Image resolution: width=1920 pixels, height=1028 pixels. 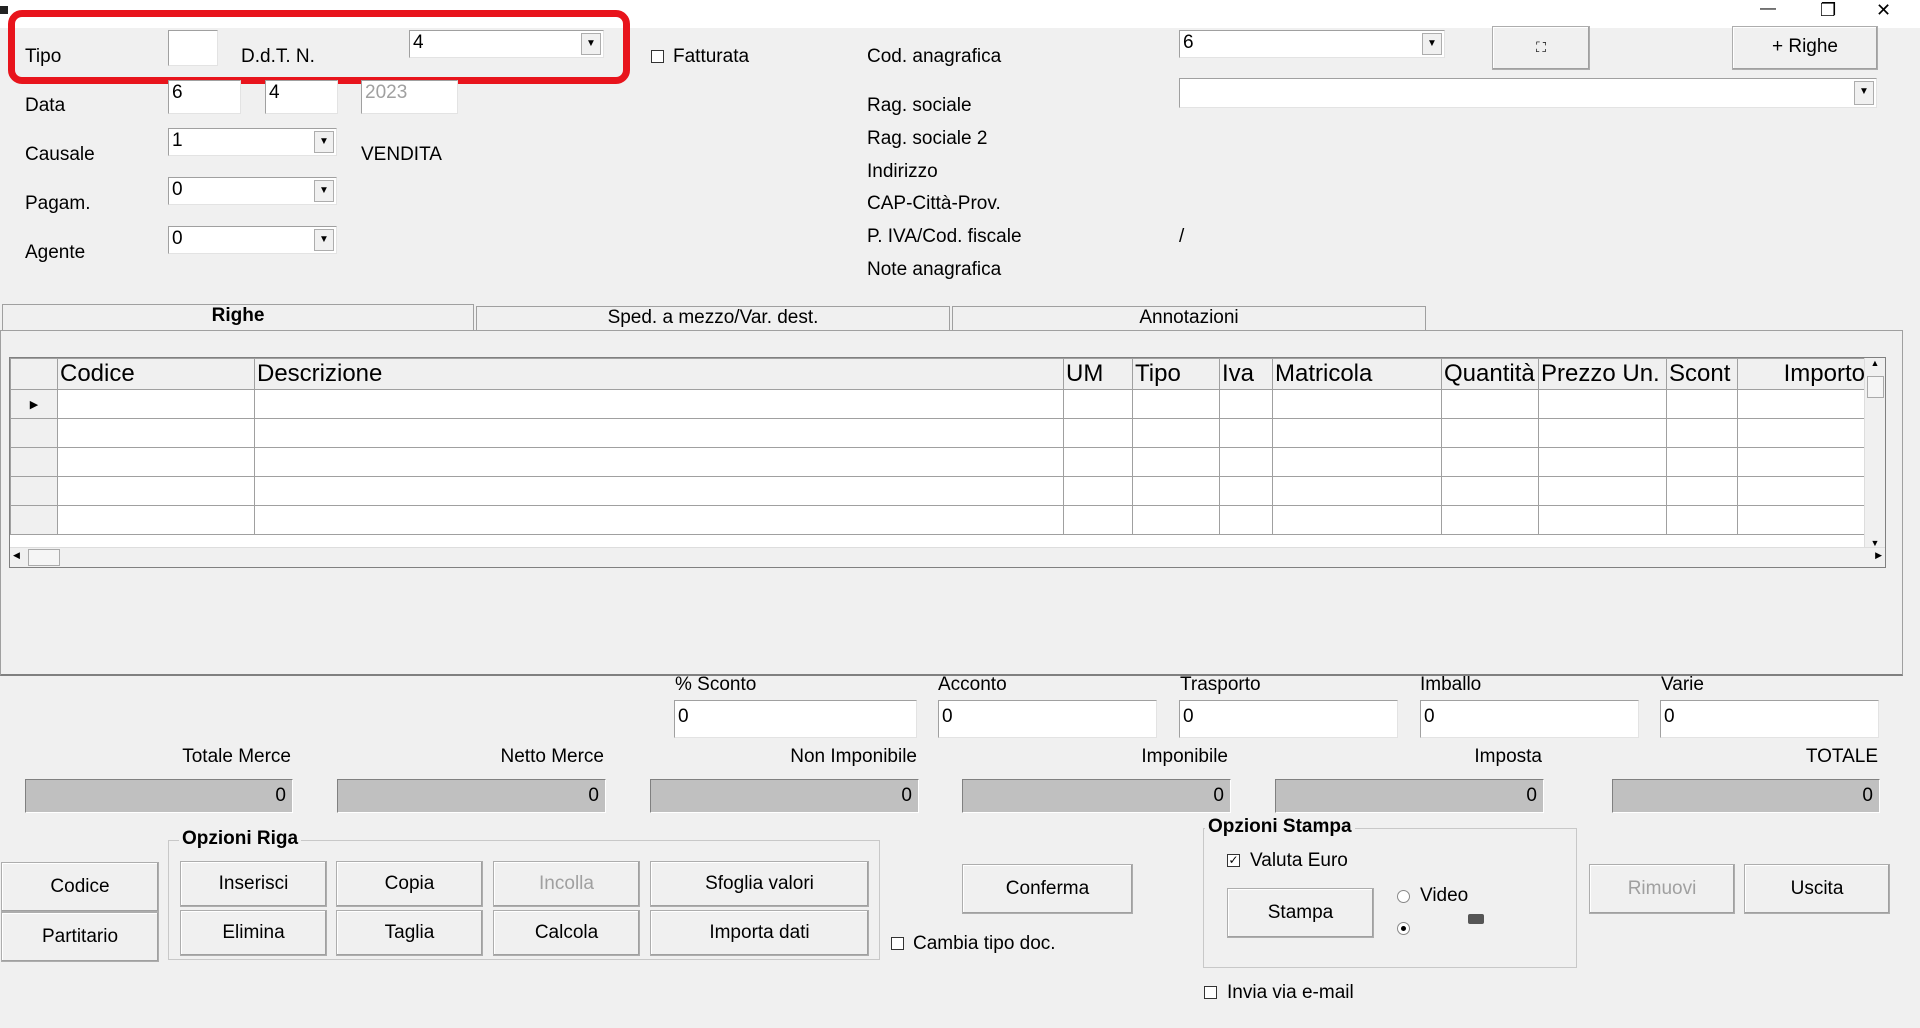 What do you see at coordinates (253, 884) in the screenshot?
I see `inserisci-button: Inserisci` at bounding box center [253, 884].